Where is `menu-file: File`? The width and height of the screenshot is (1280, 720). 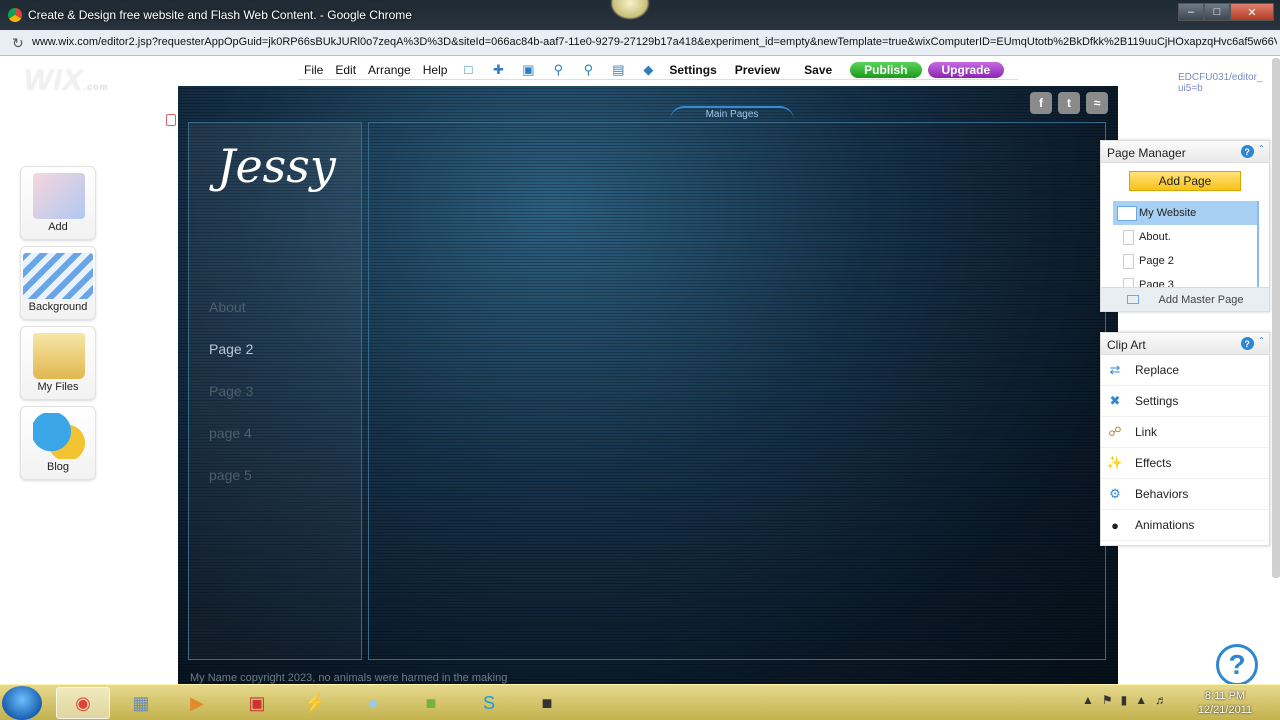
menu-file: File is located at coordinates (313, 70).